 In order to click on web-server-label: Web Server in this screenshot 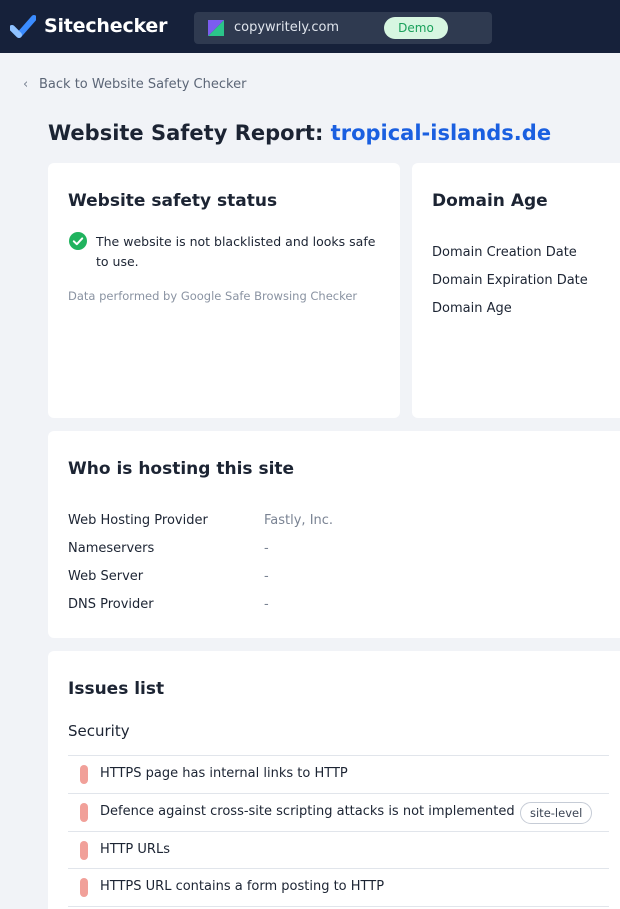, I will do `click(106, 576)`.